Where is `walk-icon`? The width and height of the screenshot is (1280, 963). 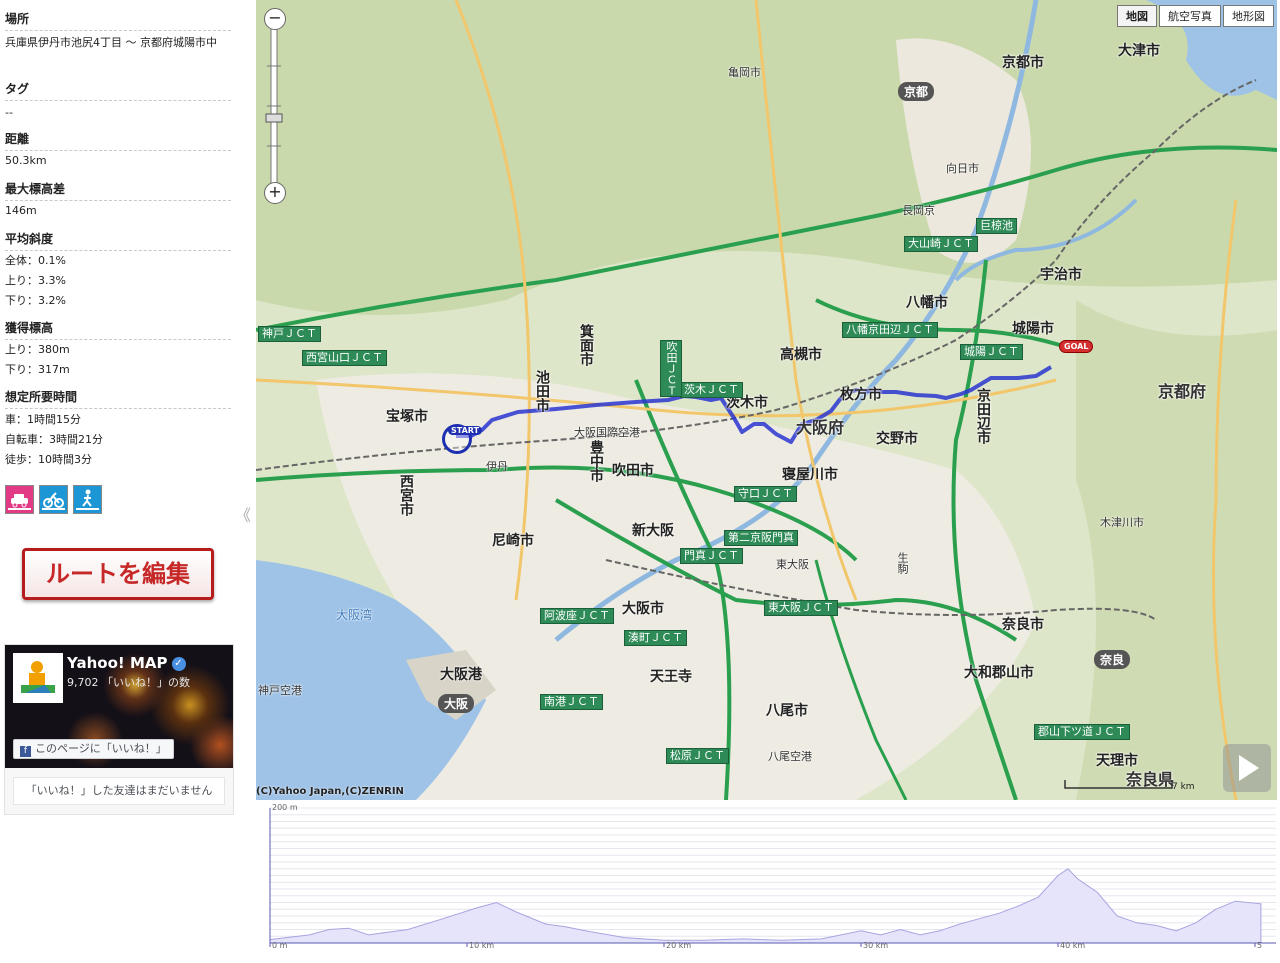 walk-icon is located at coordinates (87, 499).